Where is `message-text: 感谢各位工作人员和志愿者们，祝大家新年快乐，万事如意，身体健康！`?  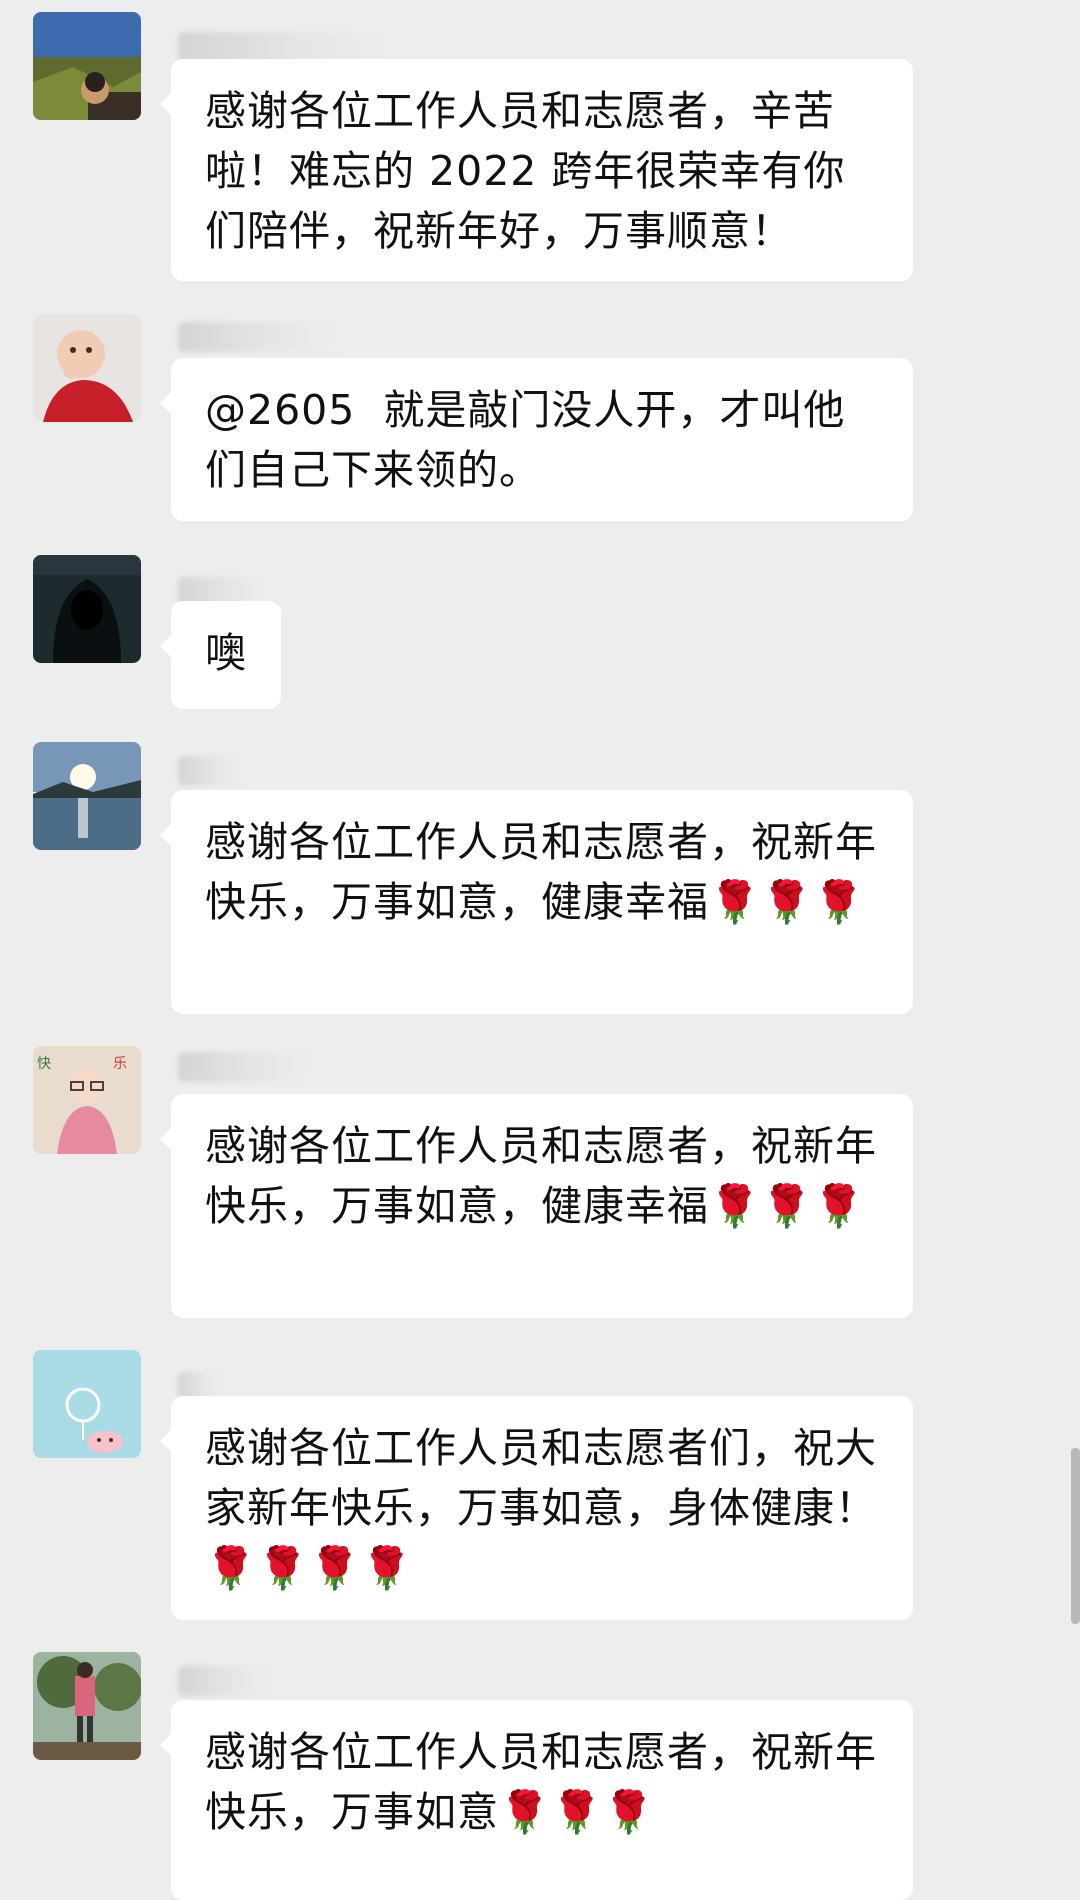
message-text: 感谢各位工作人员和志愿者们，祝大家新年快乐，万事如意，身体健康！ is located at coordinates (541, 1478).